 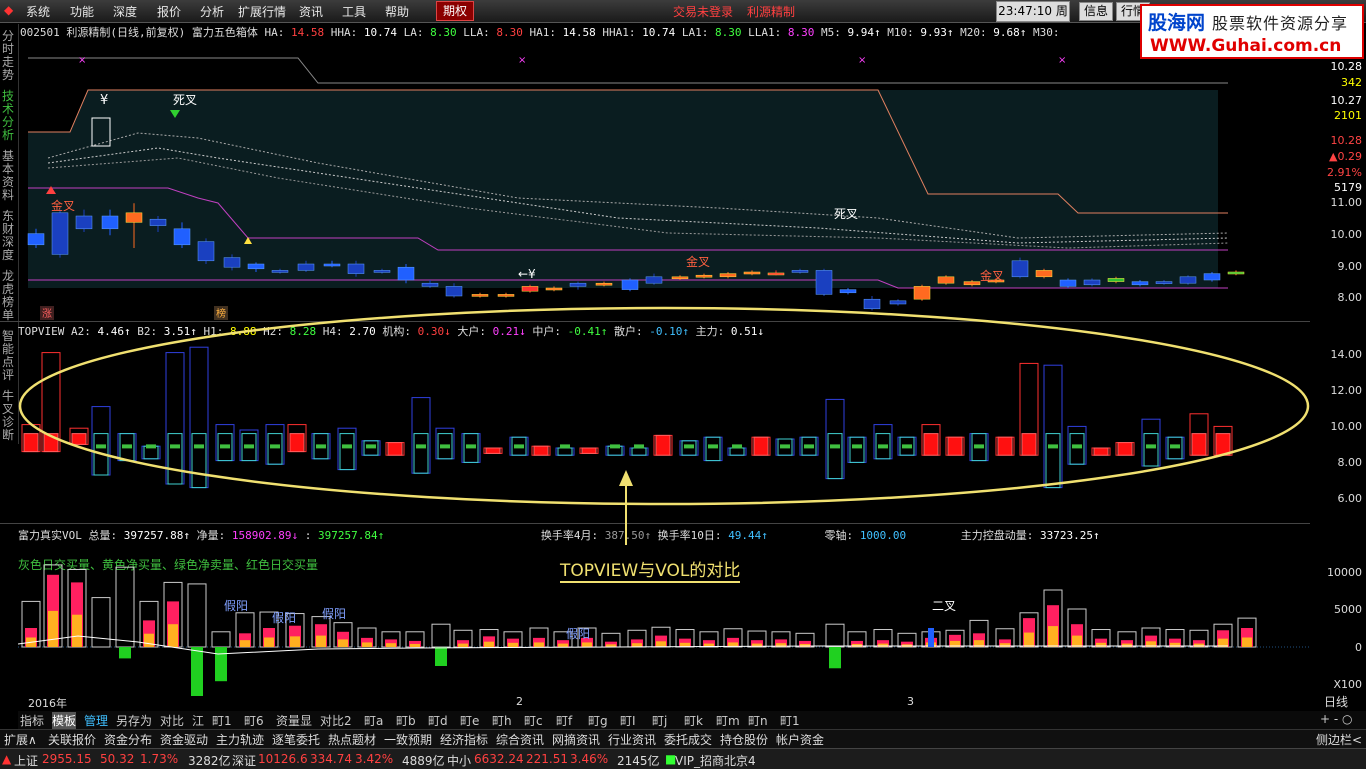 What do you see at coordinates (598, 720) in the screenshot?
I see `template-tab: 町g` at bounding box center [598, 720].